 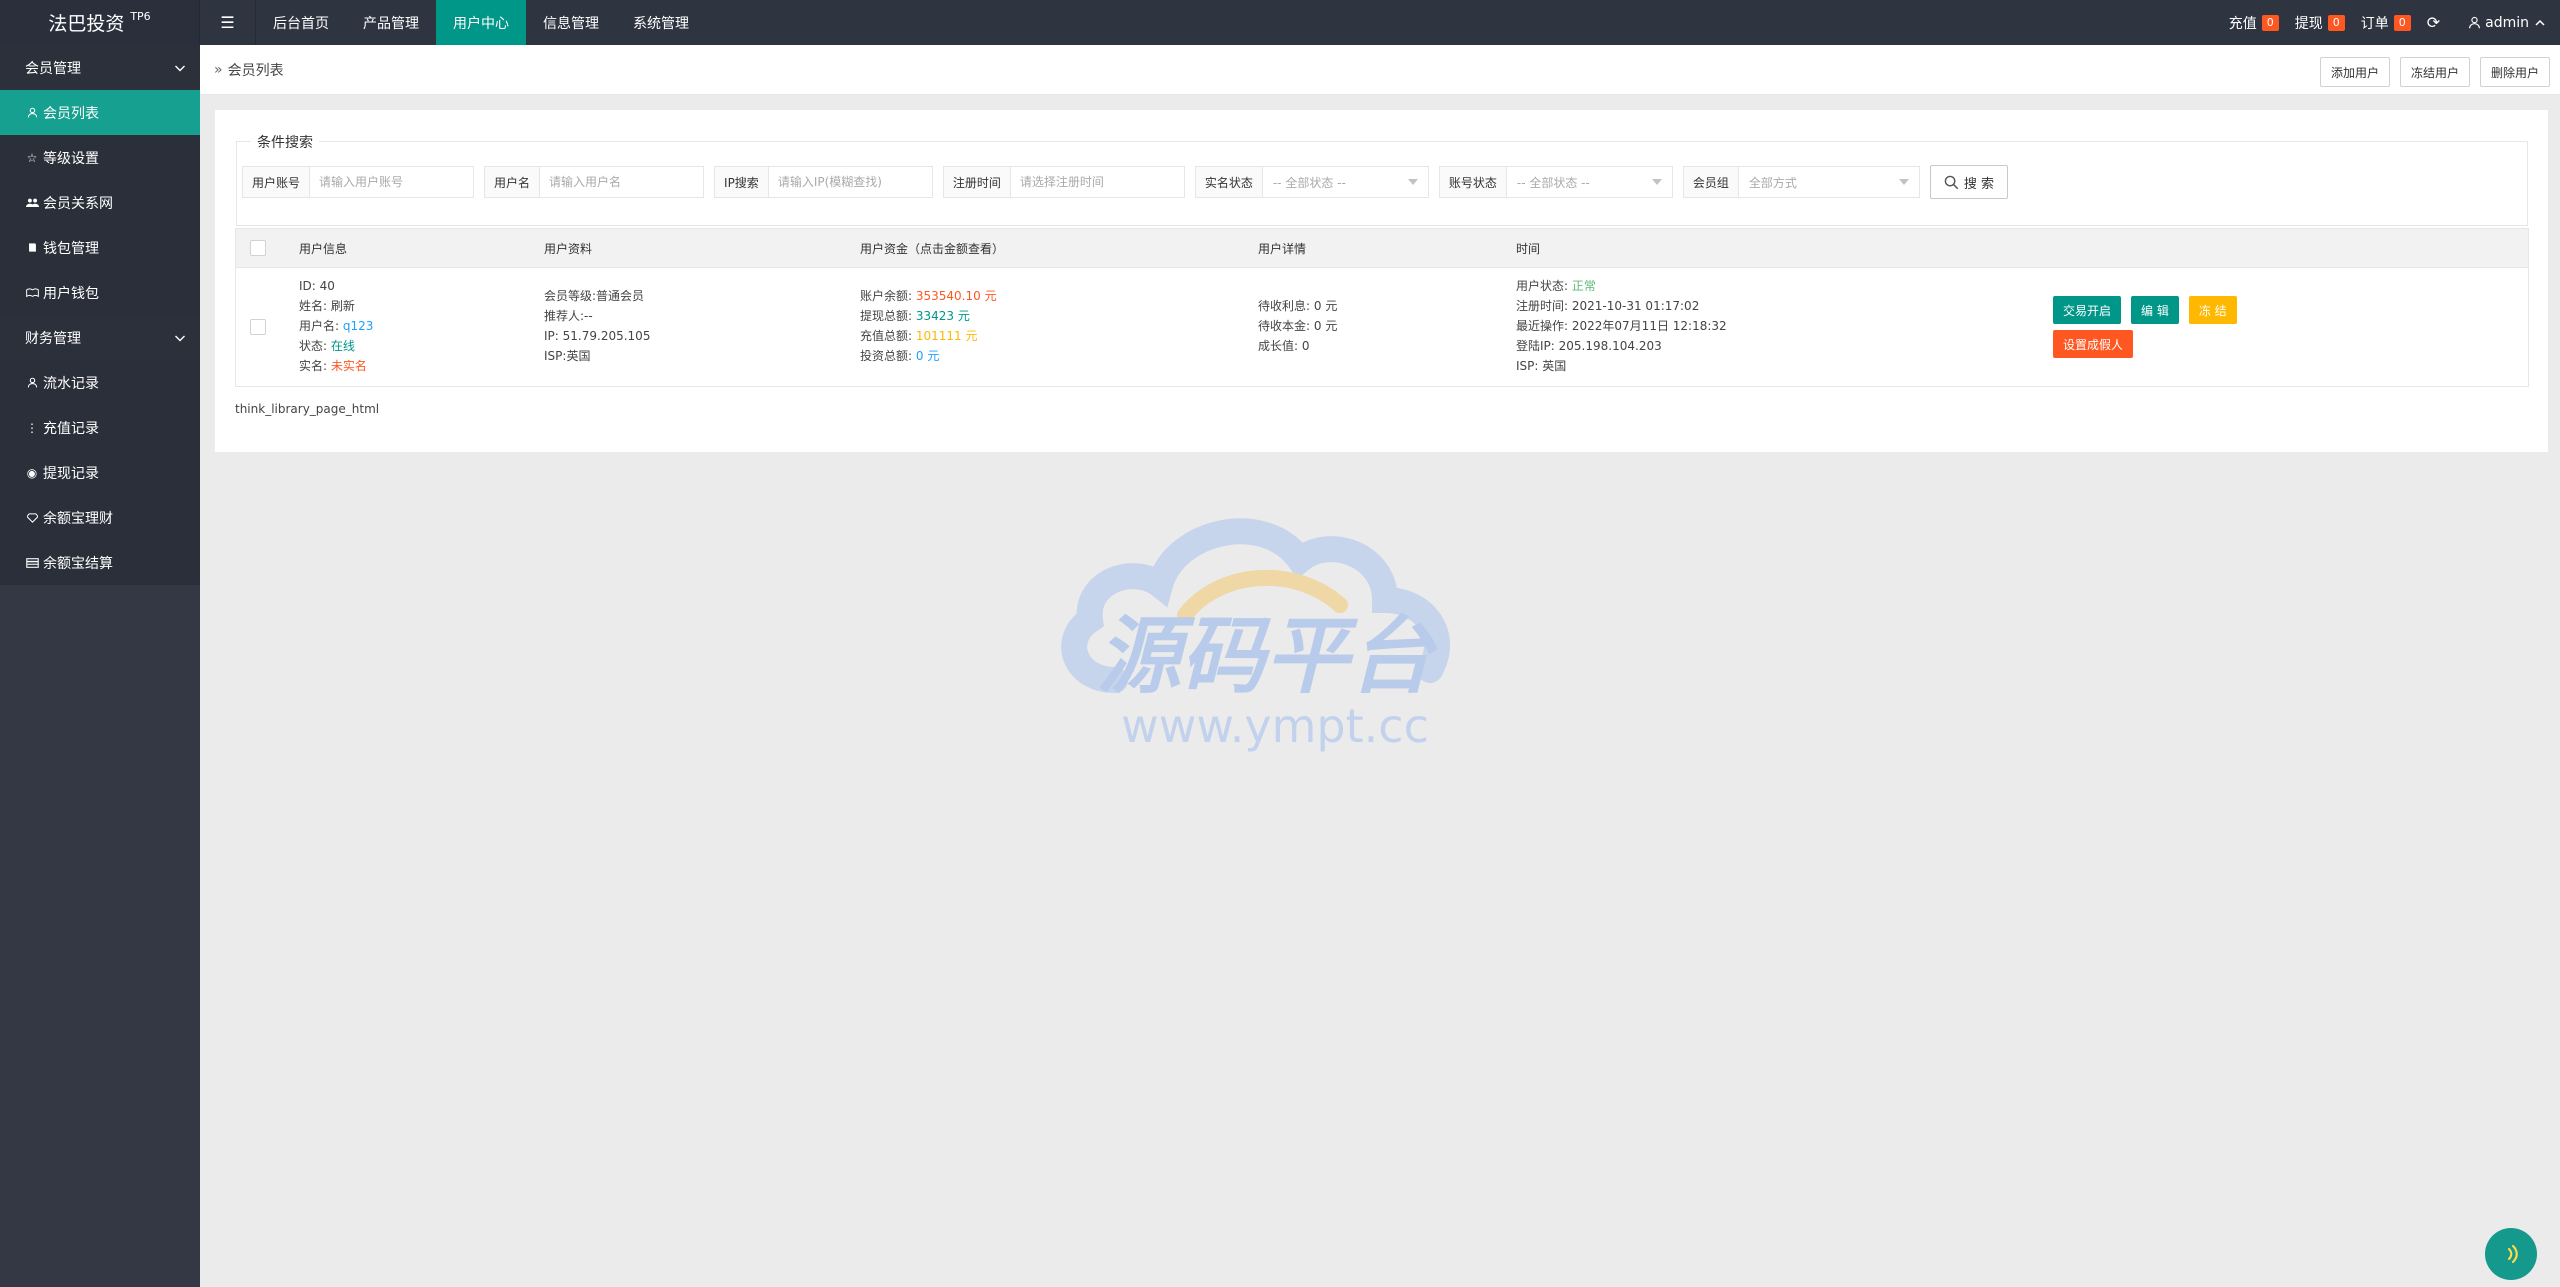 I want to click on caret-down-icon, so click(x=1412, y=182).